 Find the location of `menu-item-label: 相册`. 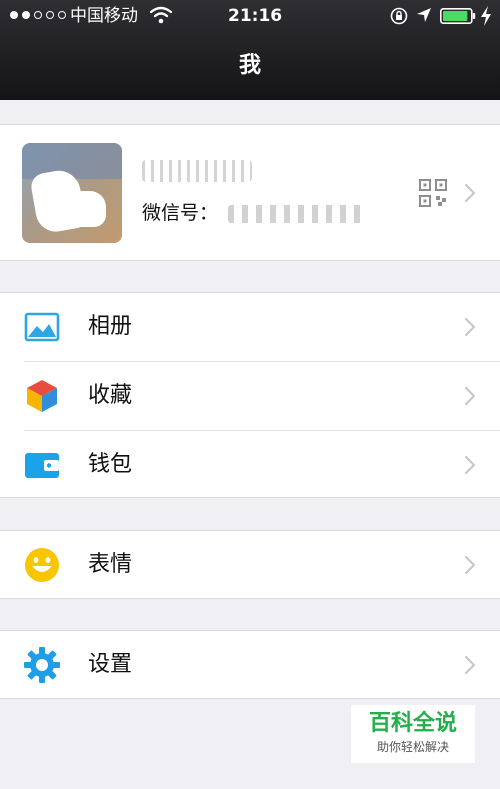

menu-item-label: 相册 is located at coordinates (110, 326).